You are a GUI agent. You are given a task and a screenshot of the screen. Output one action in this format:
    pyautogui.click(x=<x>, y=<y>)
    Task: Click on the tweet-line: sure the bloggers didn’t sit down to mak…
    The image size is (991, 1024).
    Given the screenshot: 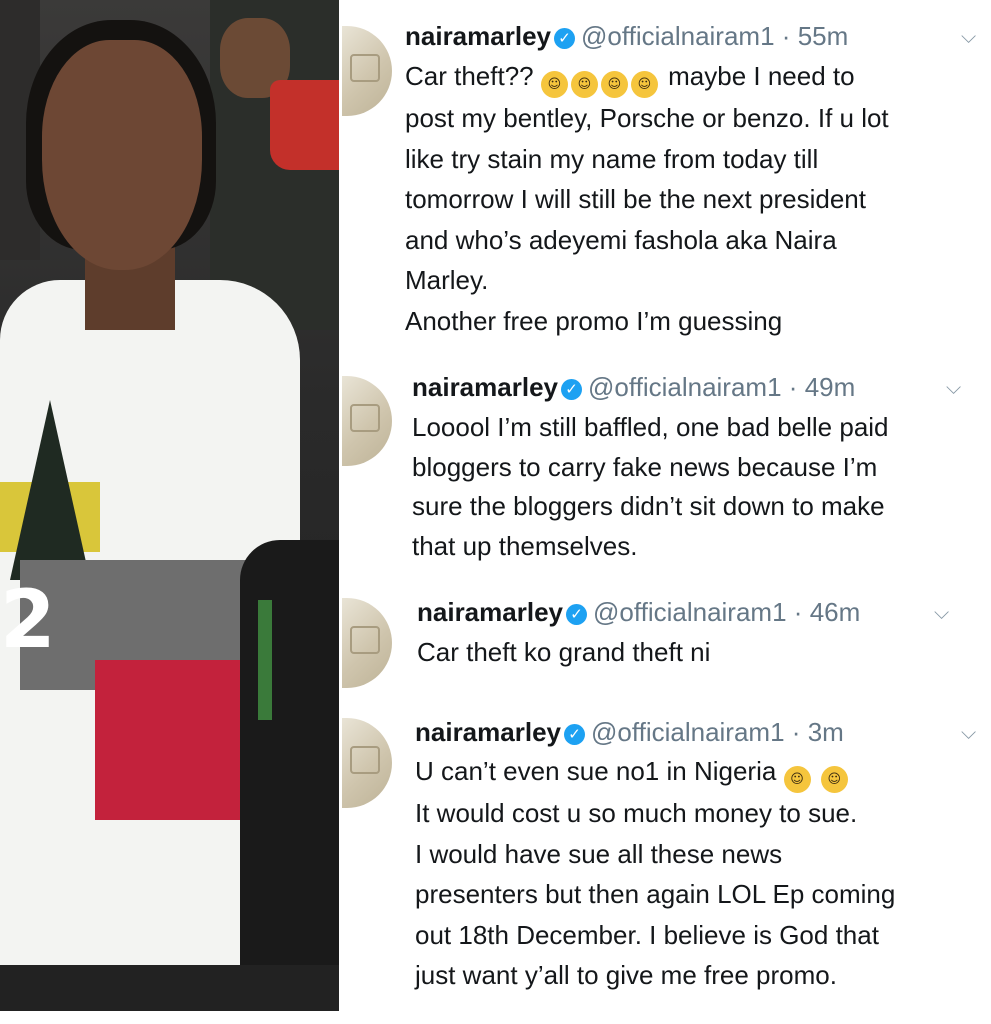 What is the action you would take?
    pyautogui.click(x=648, y=506)
    